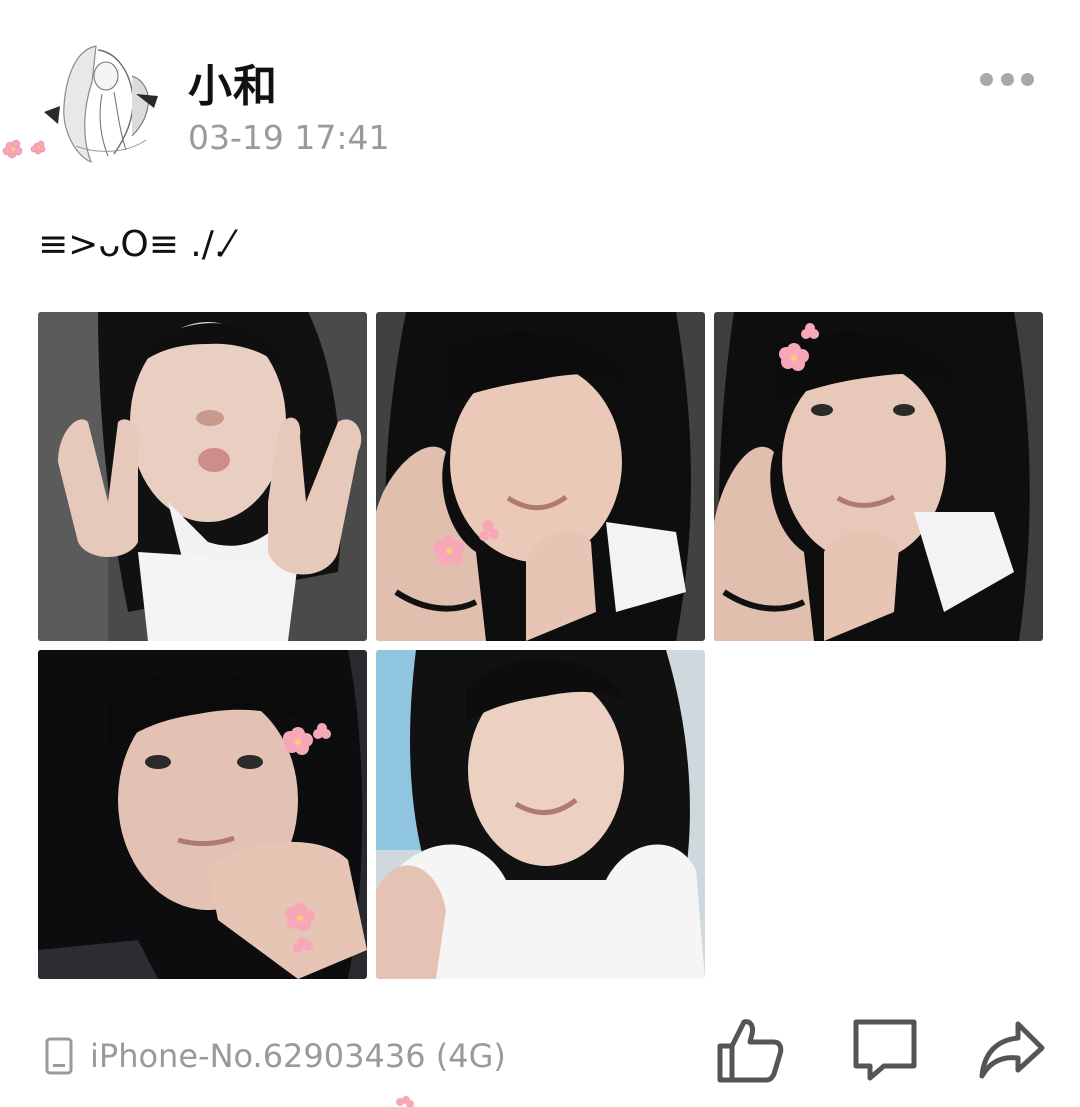 The image size is (1080, 1107). What do you see at coordinates (1007, 79) in the screenshot?
I see `more-options-button` at bounding box center [1007, 79].